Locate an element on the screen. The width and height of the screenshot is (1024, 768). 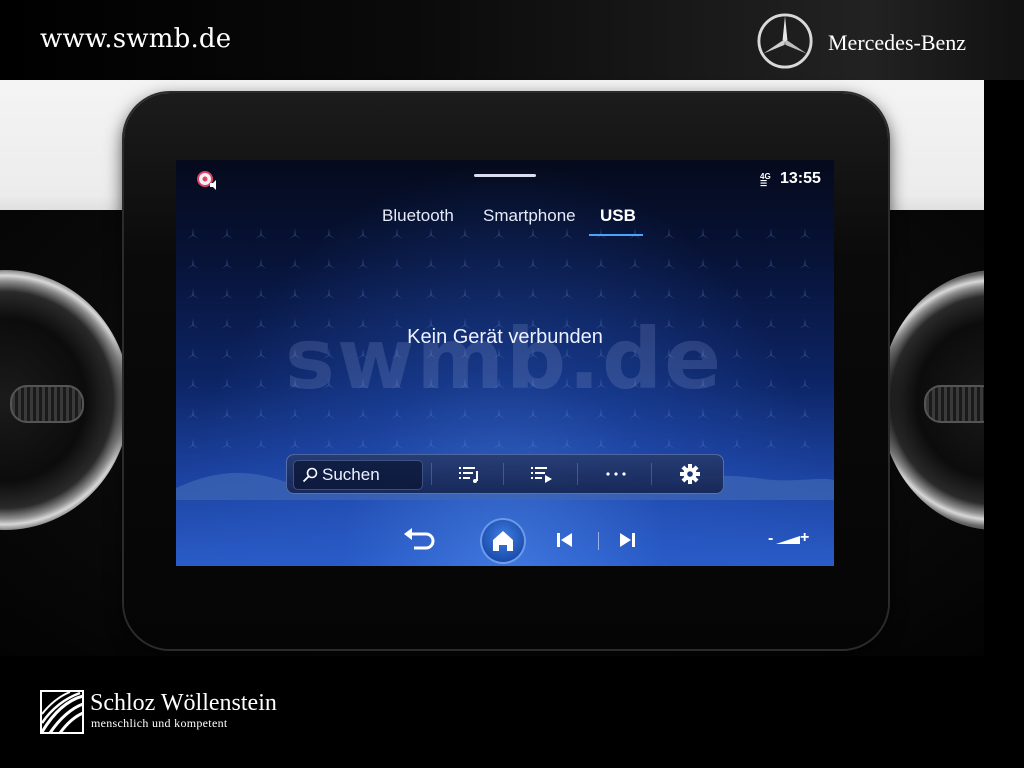
network-icon: 4G ☰ is located at coordinates (765, 180).